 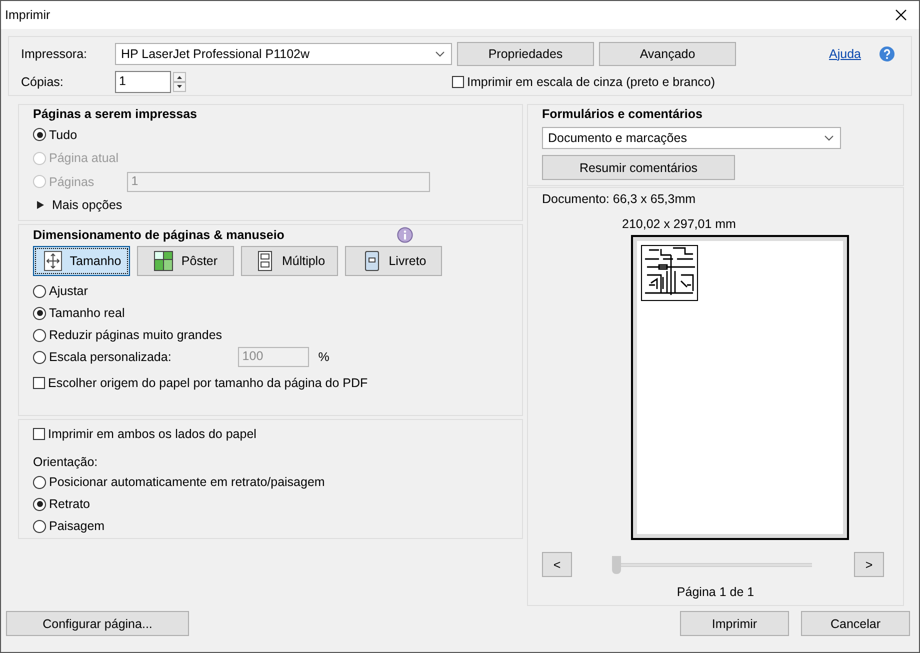 What do you see at coordinates (283, 53) in the screenshot?
I see `printer-dropdown: HP LaserJet Professional P1102w` at bounding box center [283, 53].